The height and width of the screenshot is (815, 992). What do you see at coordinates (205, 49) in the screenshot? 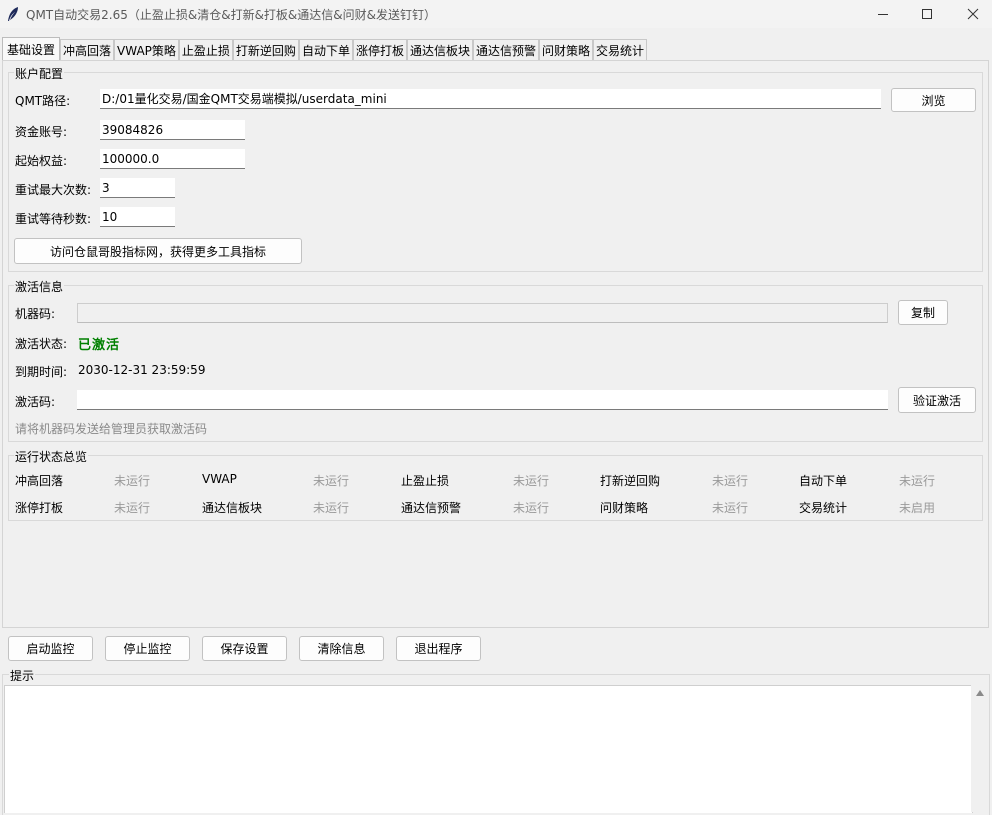
I see `tab-take-profit-stop-loss: 止盈止损` at bounding box center [205, 49].